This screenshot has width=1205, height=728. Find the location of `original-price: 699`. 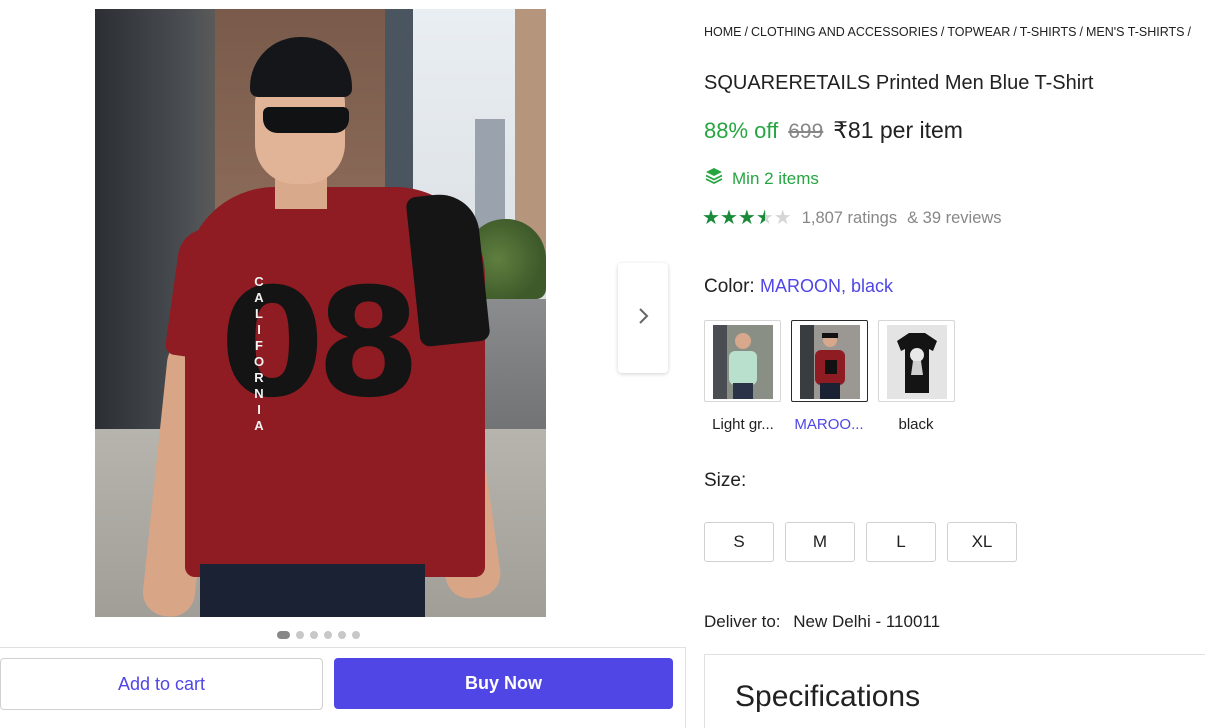

original-price: 699 is located at coordinates (806, 131).